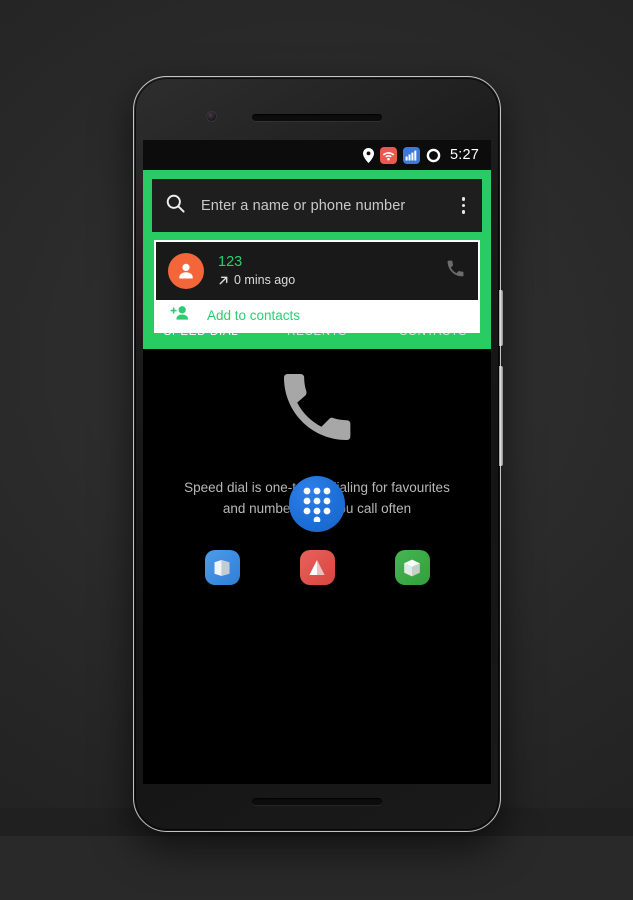  Describe the element at coordinates (317, 117) in the screenshot. I see `earpiece-speaker` at that location.